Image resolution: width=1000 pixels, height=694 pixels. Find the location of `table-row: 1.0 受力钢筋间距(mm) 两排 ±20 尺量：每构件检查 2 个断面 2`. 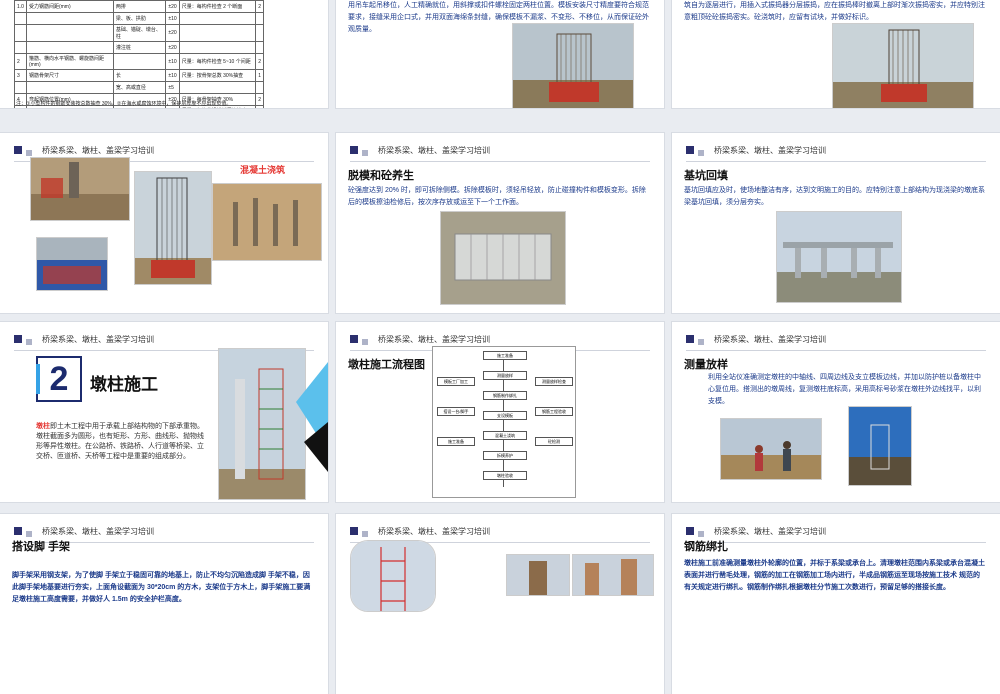

table-row: 1.0 受力钢筋间距(mm) 两排 ±20 尺量：每构件检查 2 个断面 2 is located at coordinates (139, 6).